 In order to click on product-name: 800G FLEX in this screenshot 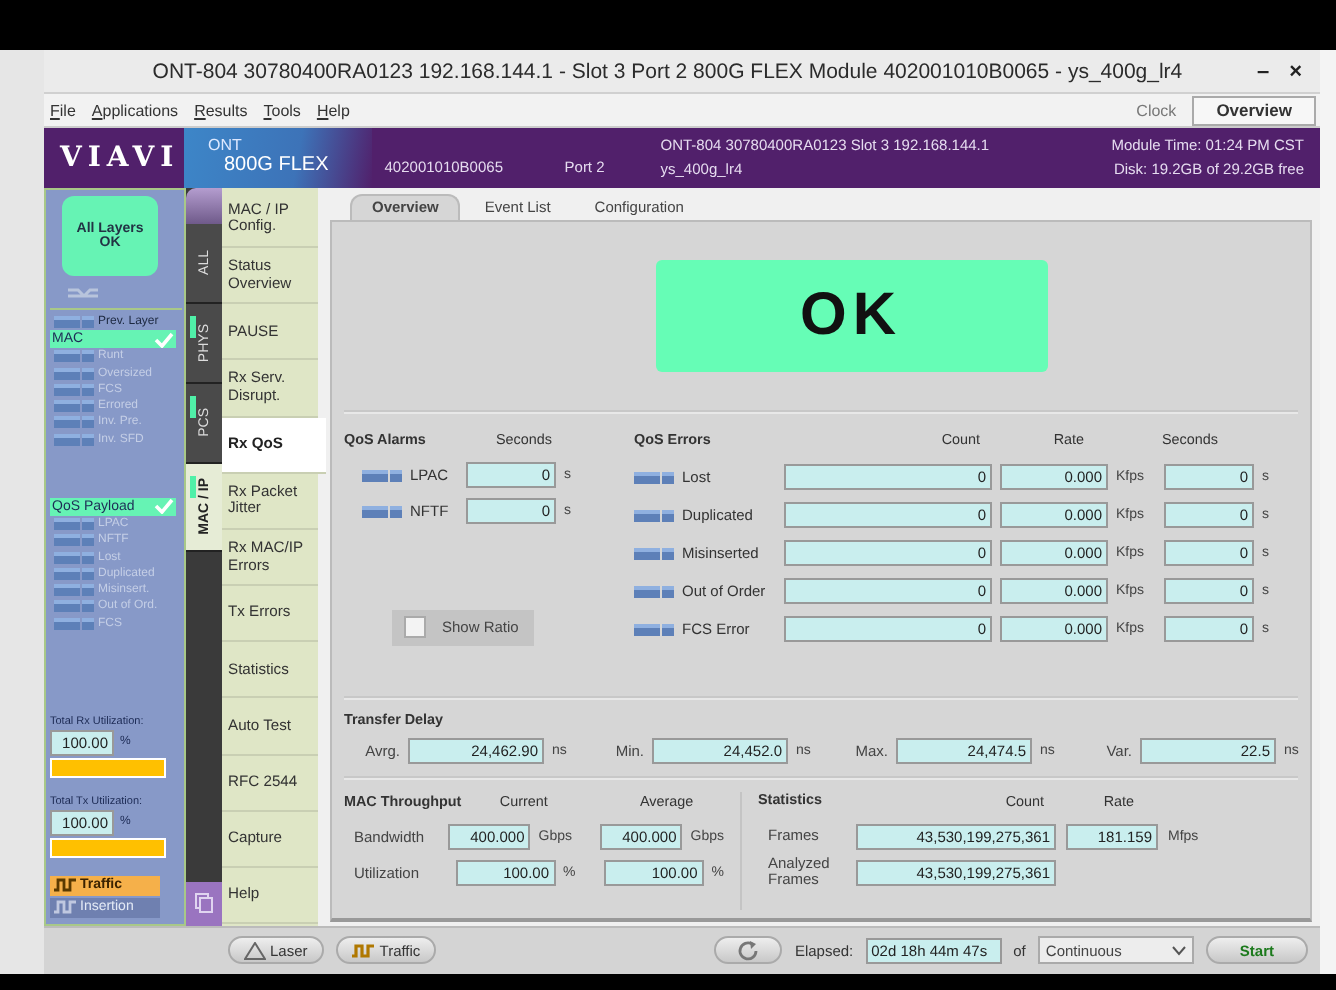, I will do `click(275, 165)`.